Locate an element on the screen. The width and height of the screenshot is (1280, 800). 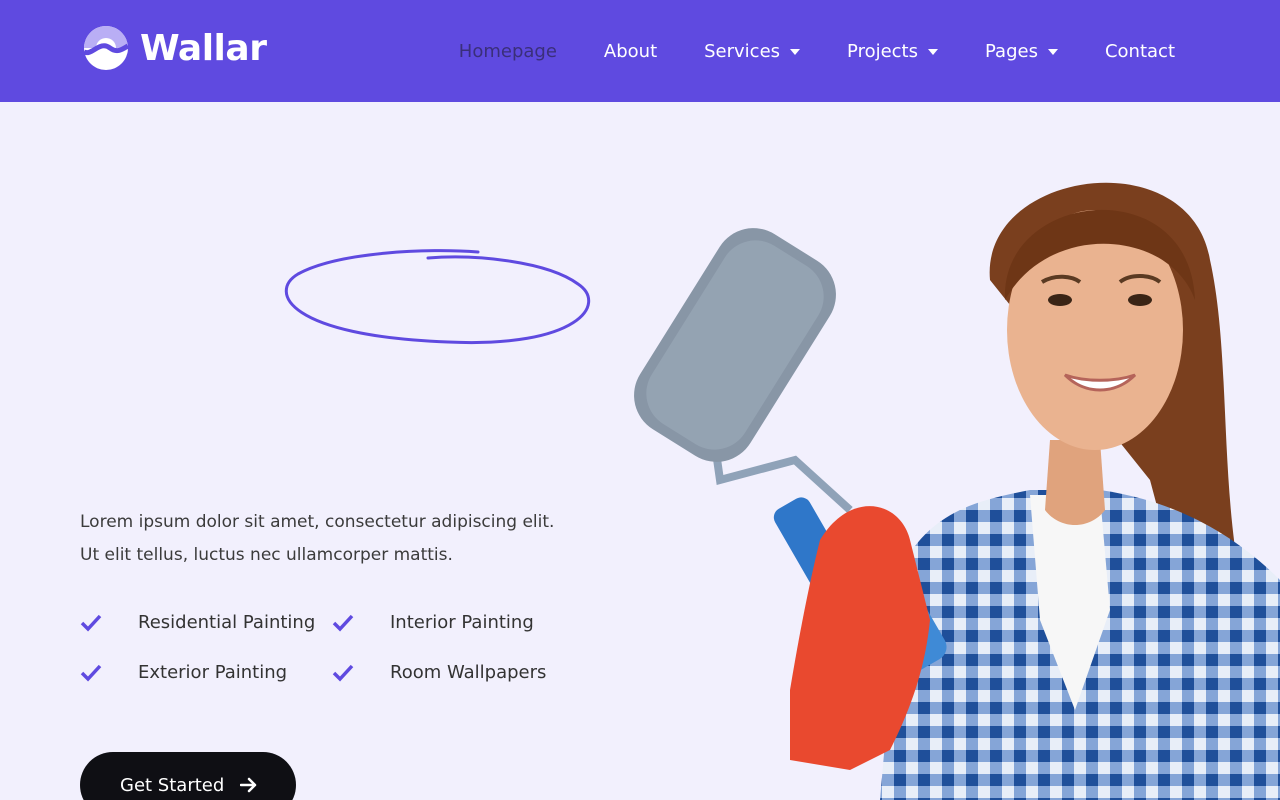
arrow-right-icon is located at coordinates (248, 785).